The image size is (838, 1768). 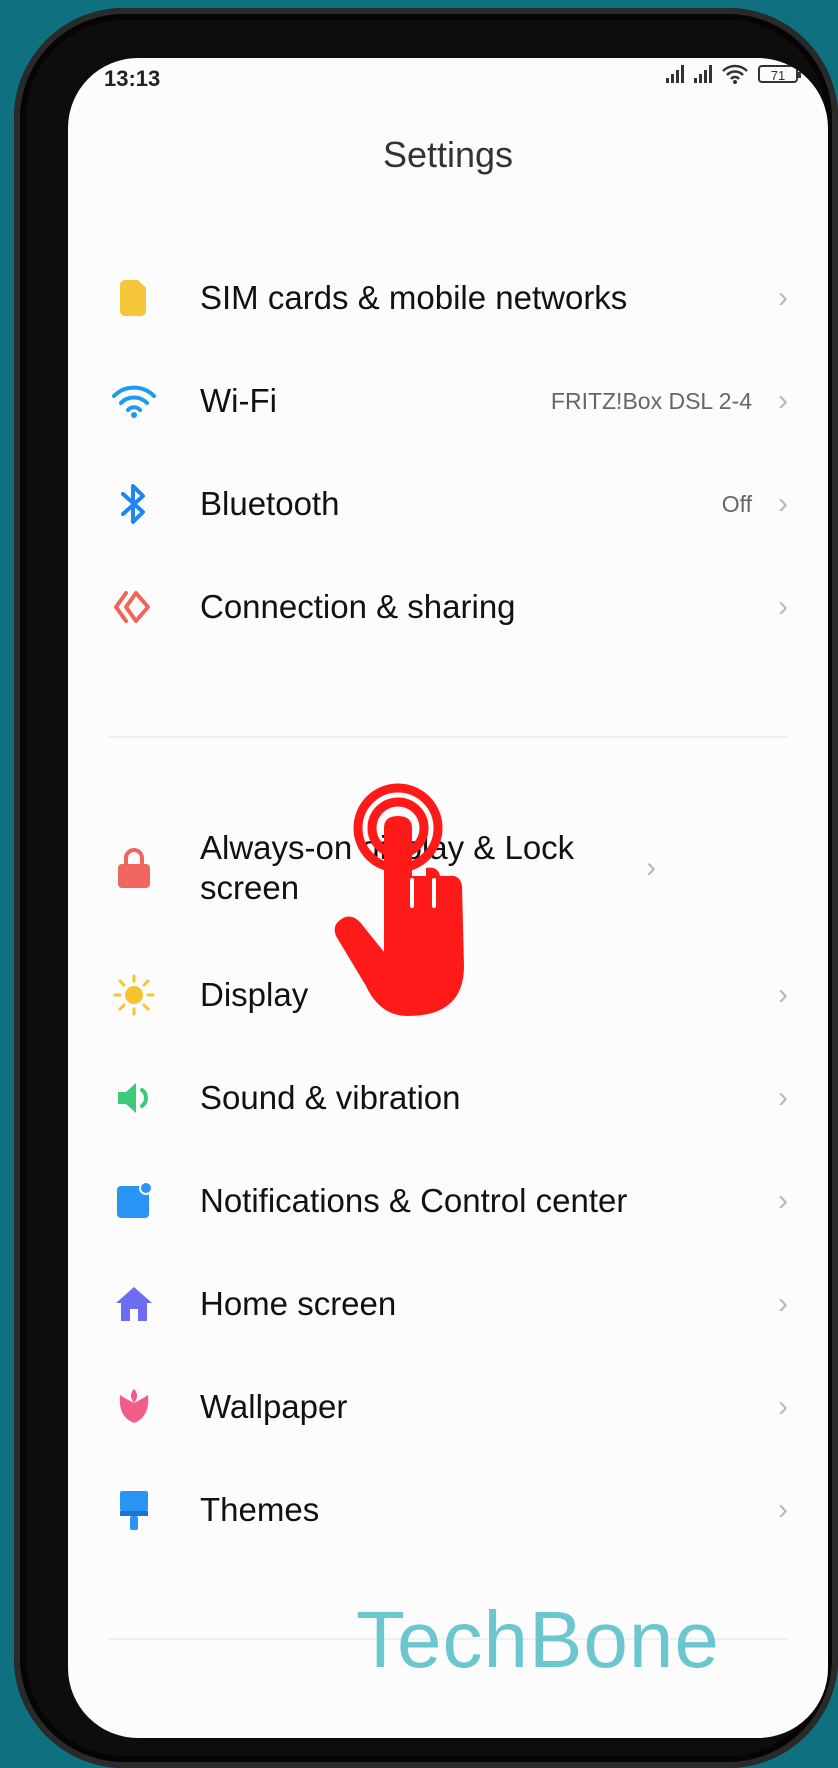 I want to click on tap-hand-icon, so click(x=399, y=899).